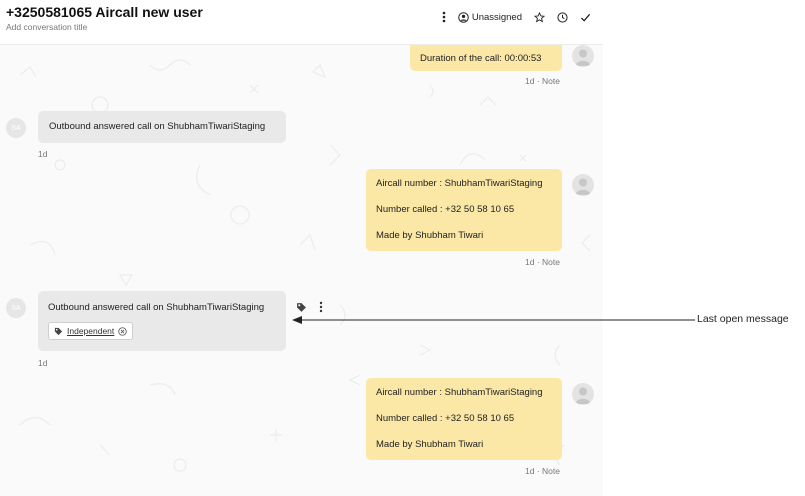 The image size is (805, 496). I want to click on user-circle-icon, so click(463, 17).